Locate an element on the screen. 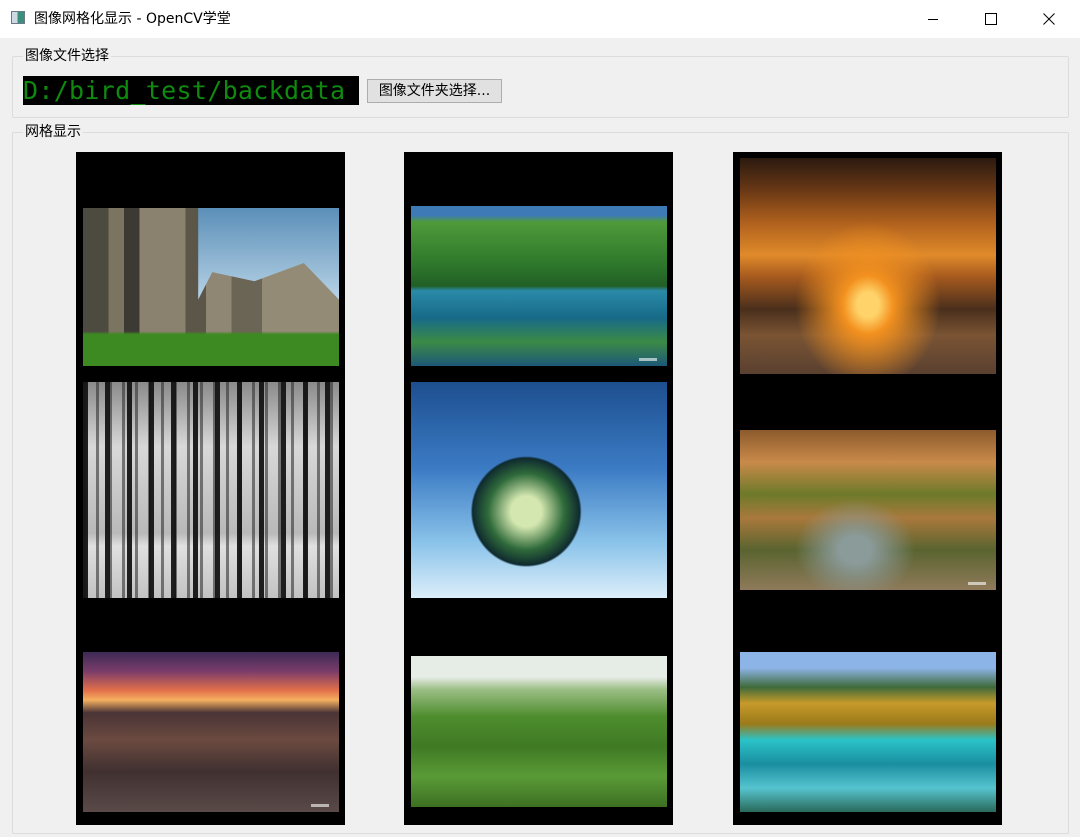  close-icon is located at coordinates (1049, 19).